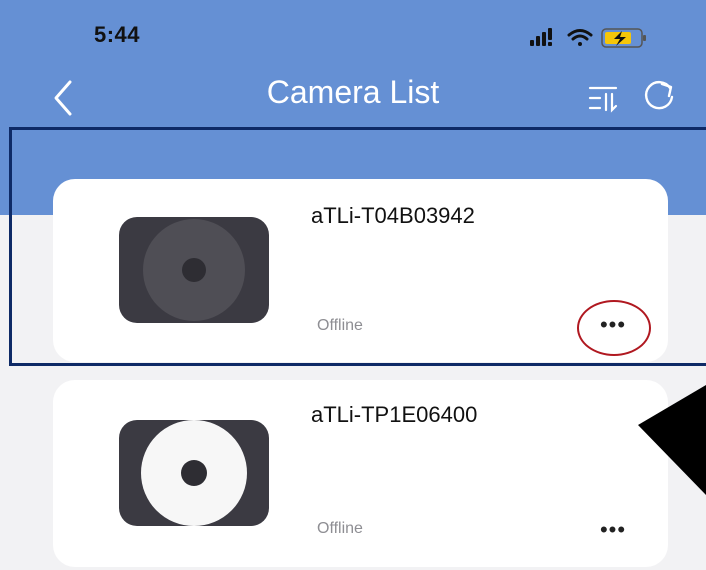  I want to click on status-icons, so click(588, 38).